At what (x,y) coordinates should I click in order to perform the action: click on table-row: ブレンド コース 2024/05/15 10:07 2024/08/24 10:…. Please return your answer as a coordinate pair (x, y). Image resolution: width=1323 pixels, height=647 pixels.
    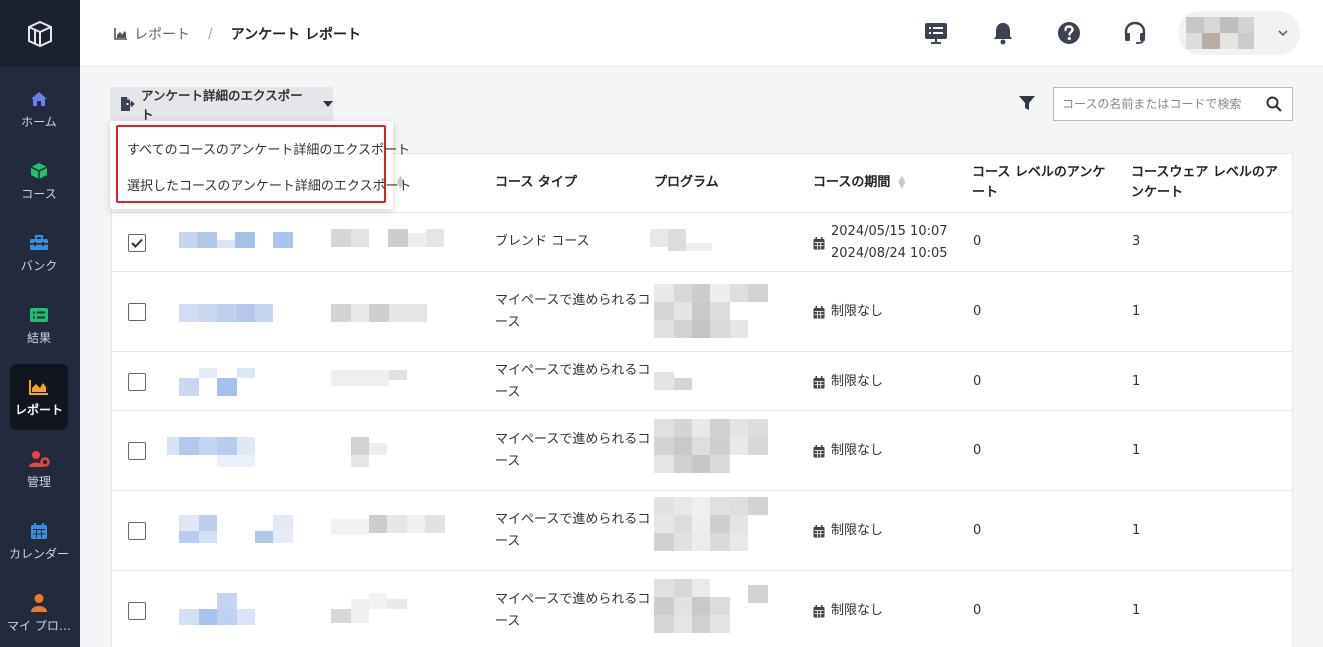
    Looking at the image, I should click on (702, 241).